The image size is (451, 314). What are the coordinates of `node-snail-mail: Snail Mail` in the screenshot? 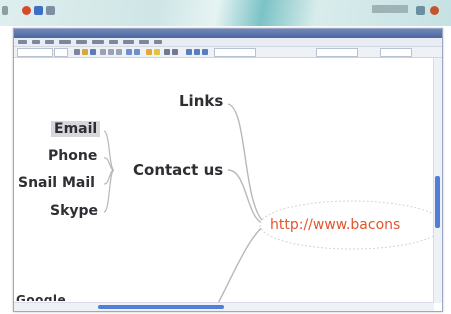 It's located at (56, 183).